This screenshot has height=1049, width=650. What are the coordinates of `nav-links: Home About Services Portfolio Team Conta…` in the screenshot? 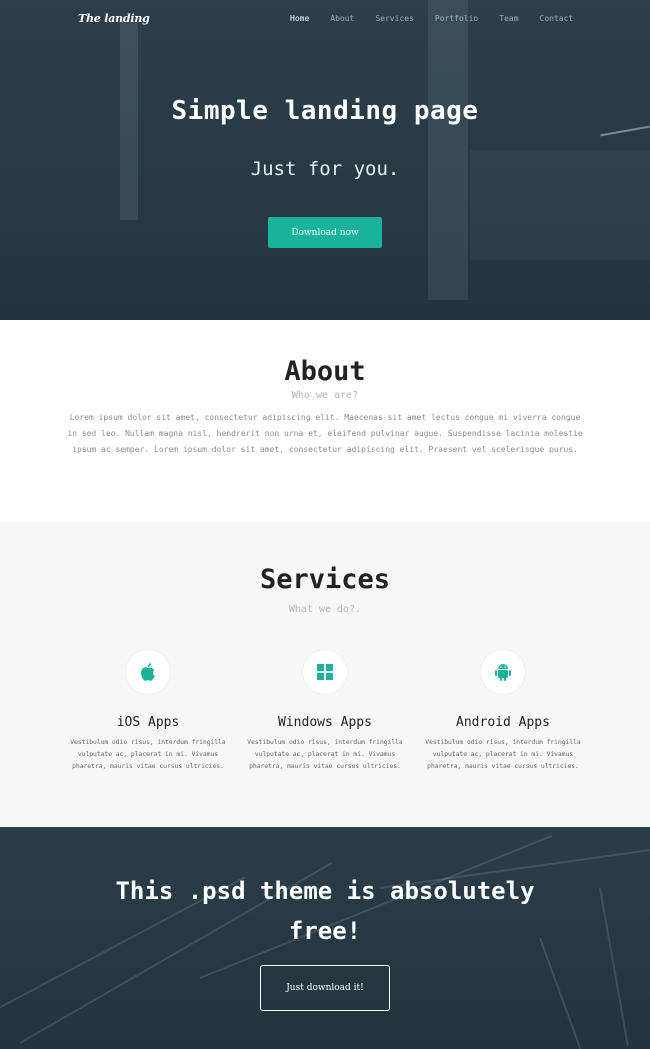 It's located at (442, 18).